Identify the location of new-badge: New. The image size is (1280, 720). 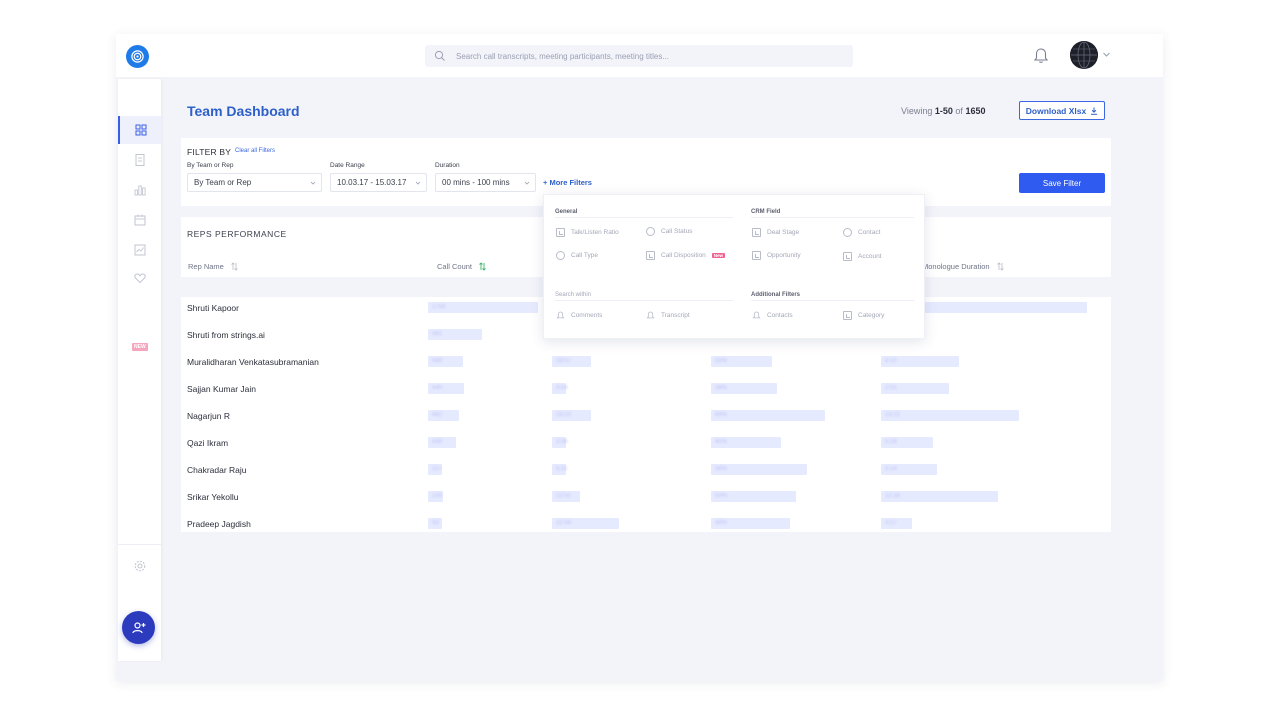
(718, 255).